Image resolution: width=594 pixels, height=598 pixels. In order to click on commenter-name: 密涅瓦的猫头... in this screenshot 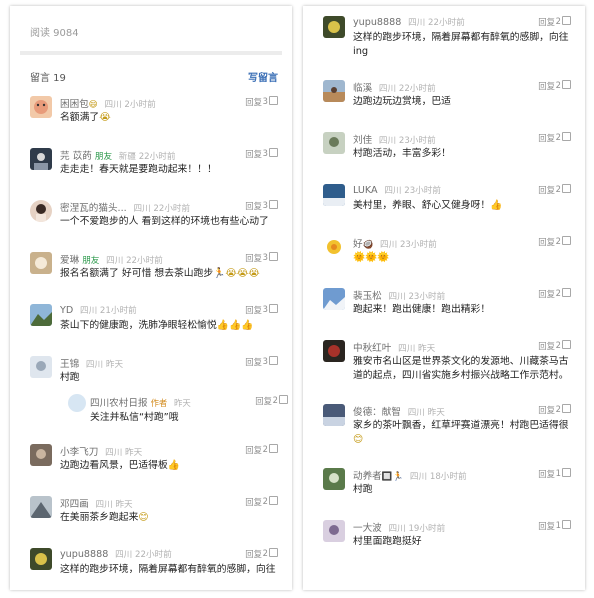, I will do `click(93, 208)`.